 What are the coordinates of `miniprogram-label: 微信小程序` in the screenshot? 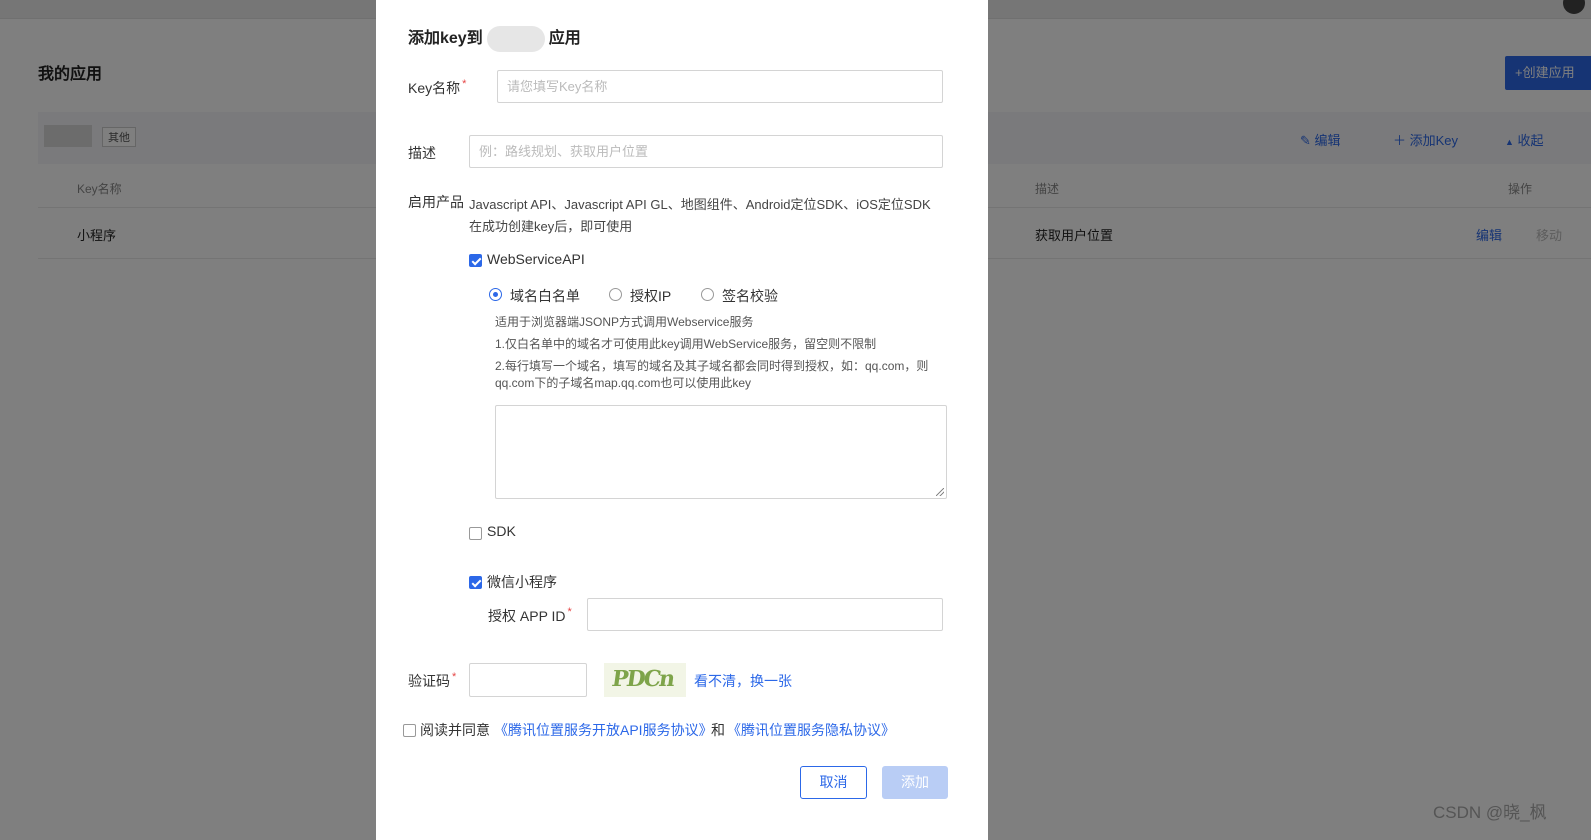 It's located at (522, 582).